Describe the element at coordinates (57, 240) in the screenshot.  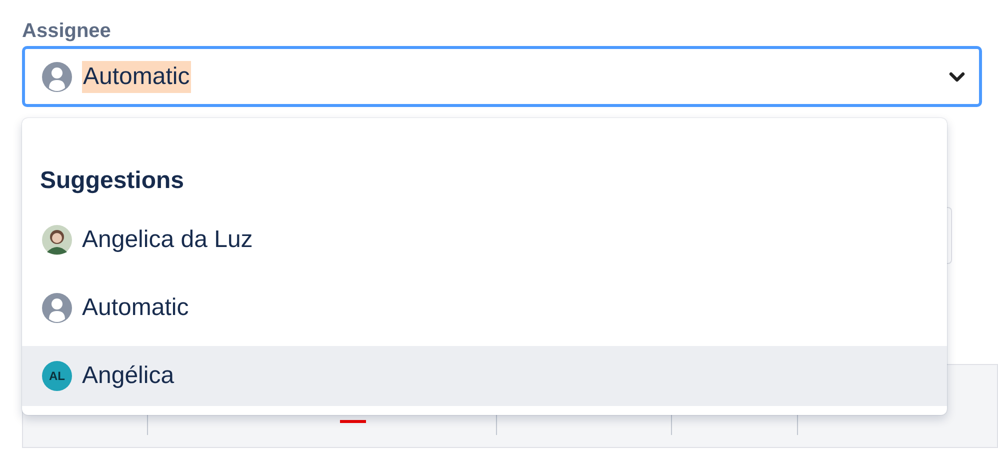
I see `avatar-icon` at that location.